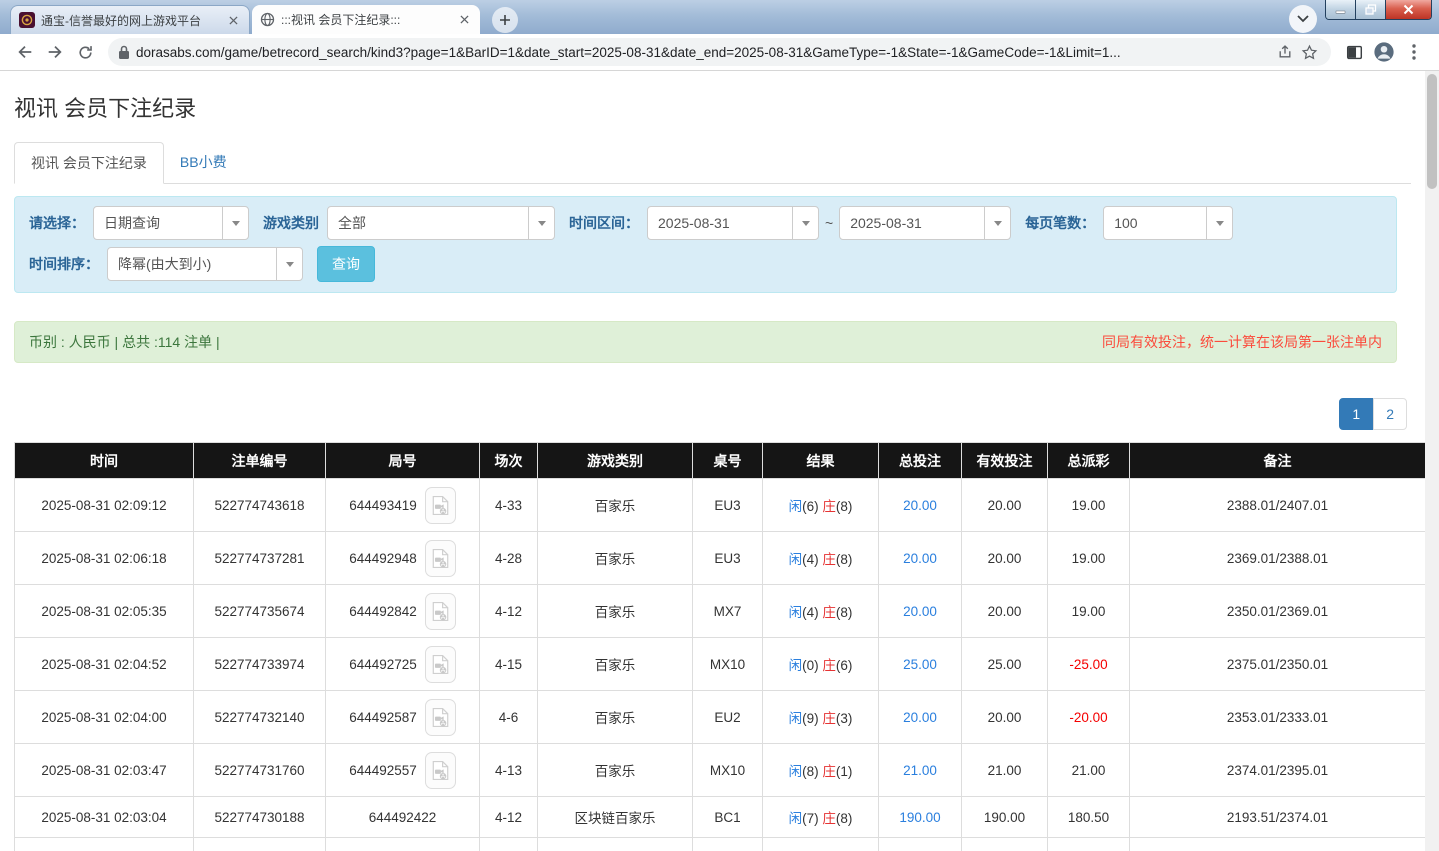 Image resolution: width=1439 pixels, height=851 pixels. What do you see at coordinates (85, 52) in the screenshot?
I see `reload-button` at bounding box center [85, 52].